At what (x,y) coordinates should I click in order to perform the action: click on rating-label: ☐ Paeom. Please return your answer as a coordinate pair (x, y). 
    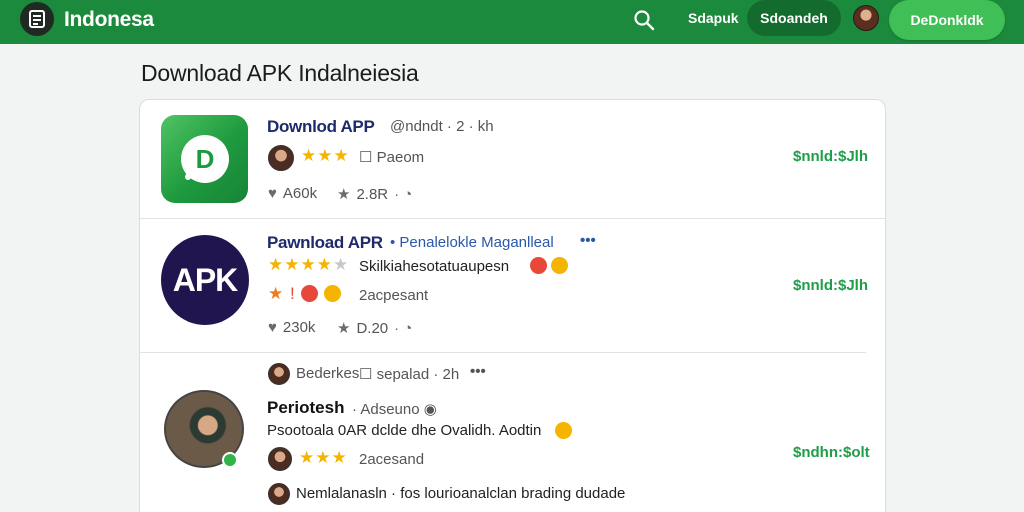
    Looking at the image, I should click on (392, 157).